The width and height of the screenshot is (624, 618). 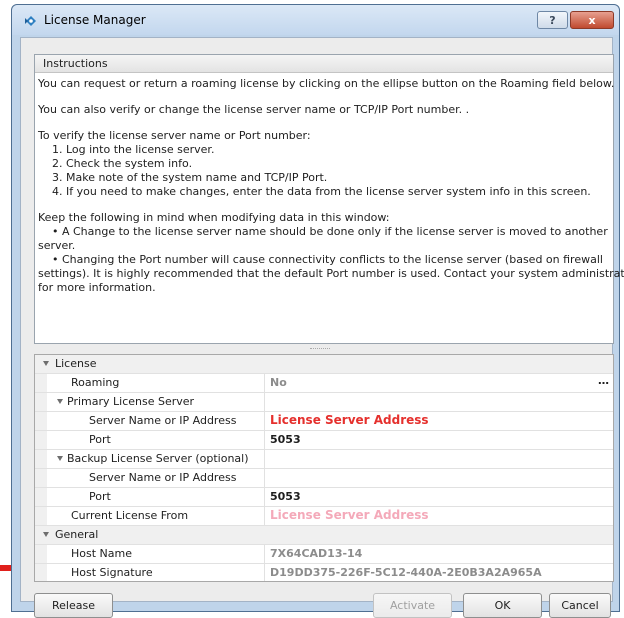 What do you see at coordinates (30, 21) in the screenshot?
I see `app-icon` at bounding box center [30, 21].